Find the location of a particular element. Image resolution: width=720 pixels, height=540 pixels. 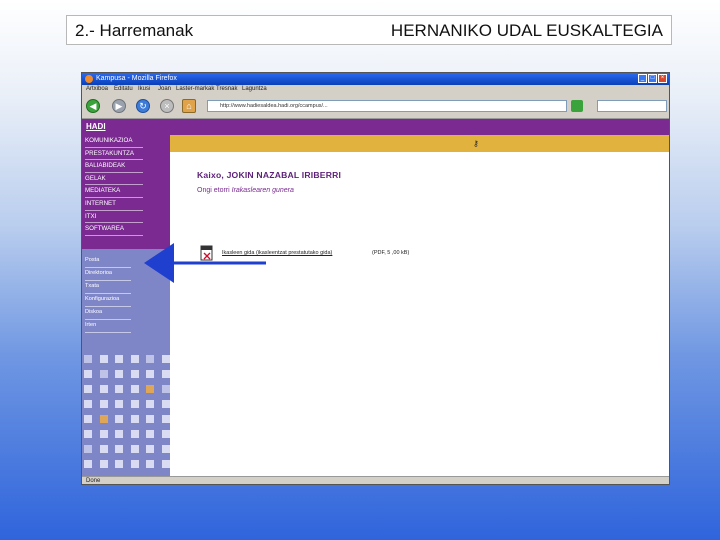

menu-item-help: Laguntza is located at coordinates (254, 89).